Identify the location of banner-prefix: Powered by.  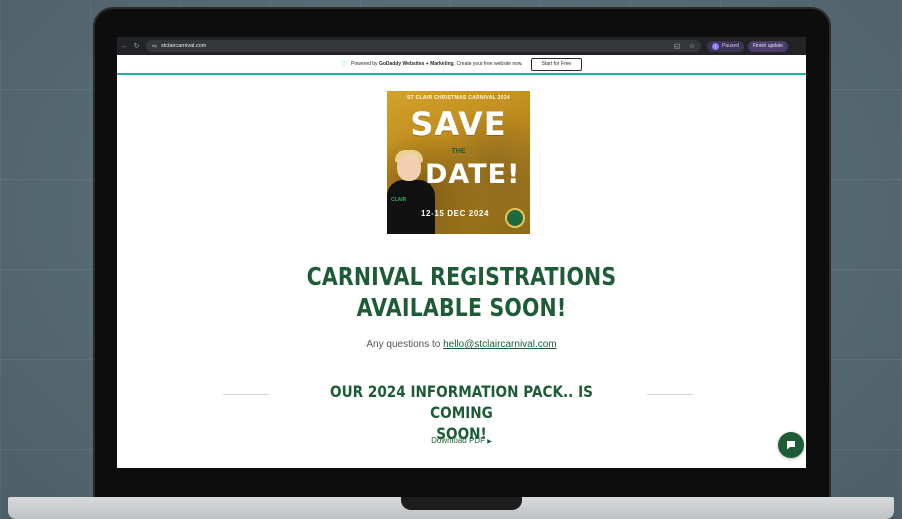
(365, 64).